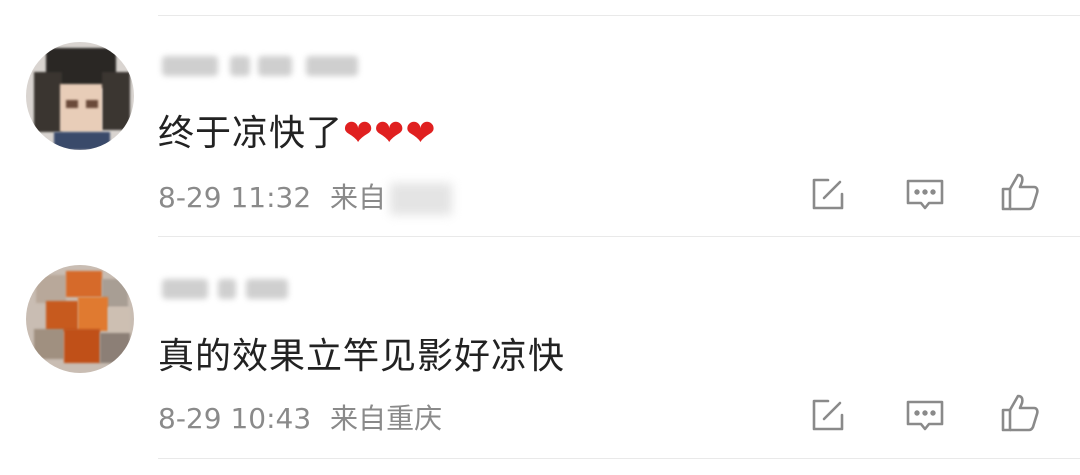 The width and height of the screenshot is (1080, 475). I want to click on comment-meta: 8-29 11:32 来自, so click(305, 196).